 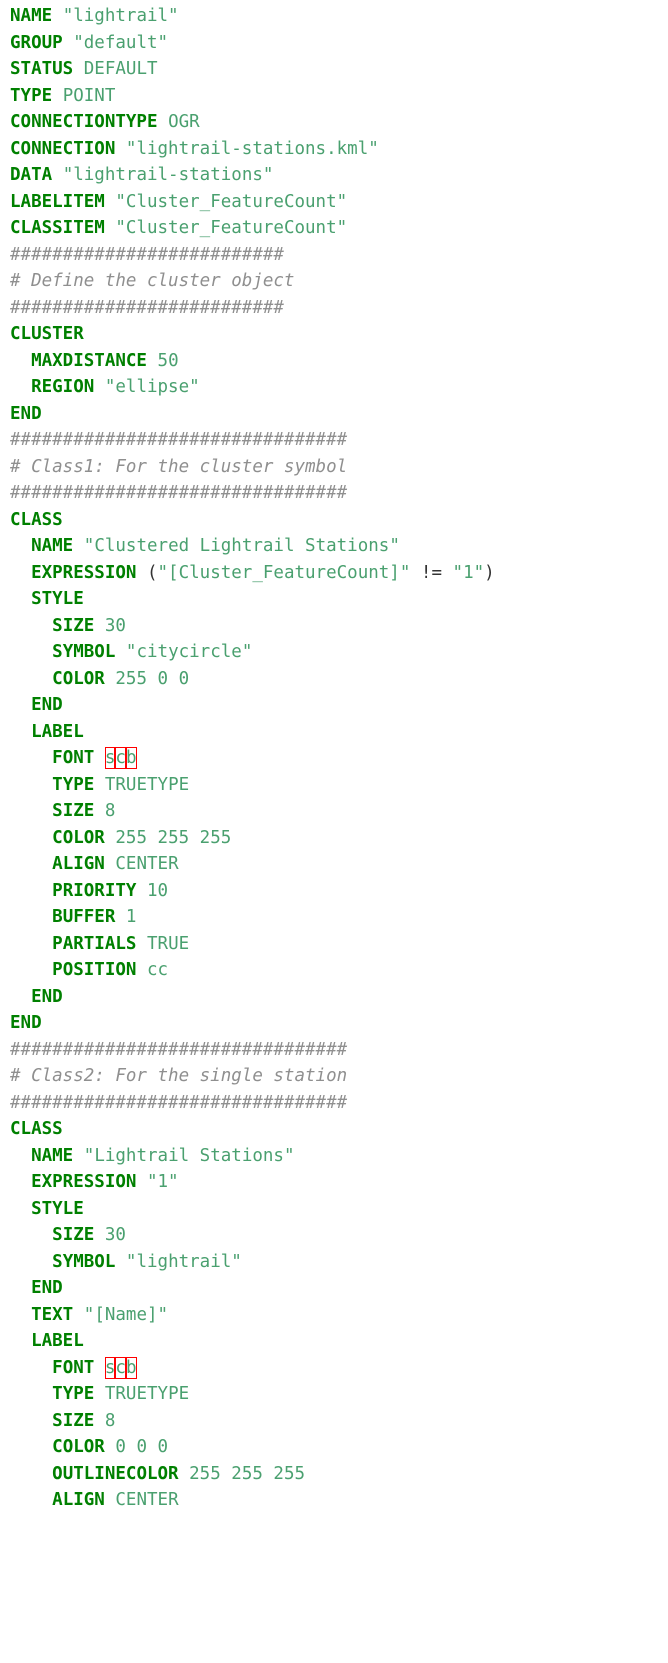 What do you see at coordinates (47, 334) in the screenshot?
I see `code-keyword: CLUSTER` at bounding box center [47, 334].